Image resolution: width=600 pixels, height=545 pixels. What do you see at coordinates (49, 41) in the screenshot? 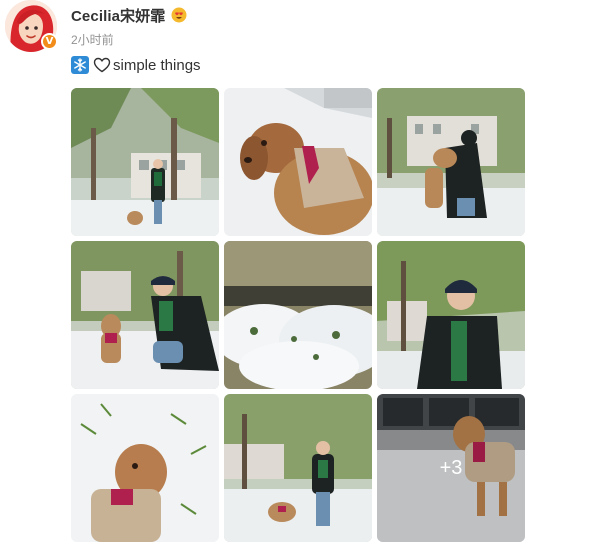
I see `verified-badge-icon: V` at bounding box center [49, 41].